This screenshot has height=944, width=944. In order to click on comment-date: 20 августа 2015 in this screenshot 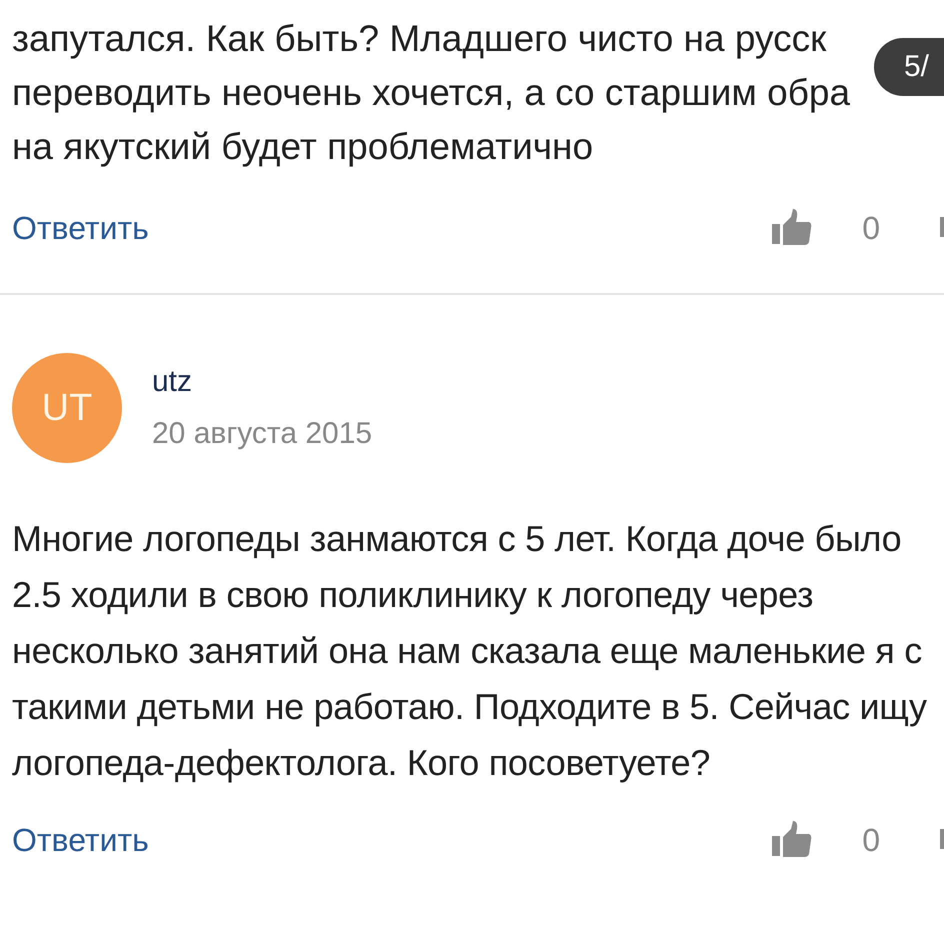, I will do `click(262, 434)`.